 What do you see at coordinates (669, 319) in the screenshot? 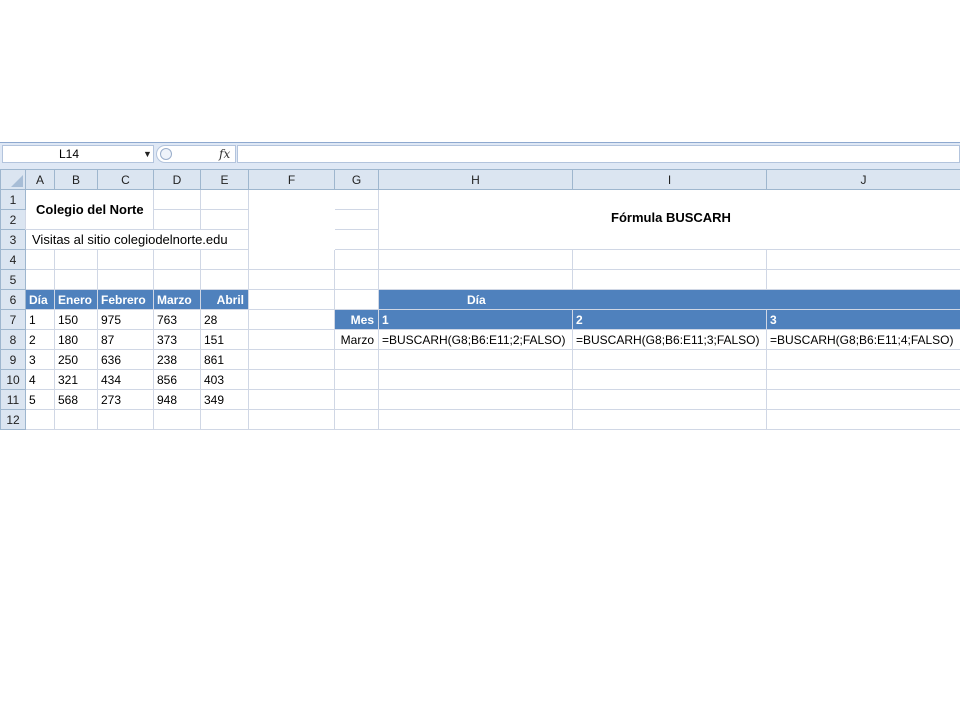
I see `day-number-cell: 2` at bounding box center [669, 319].